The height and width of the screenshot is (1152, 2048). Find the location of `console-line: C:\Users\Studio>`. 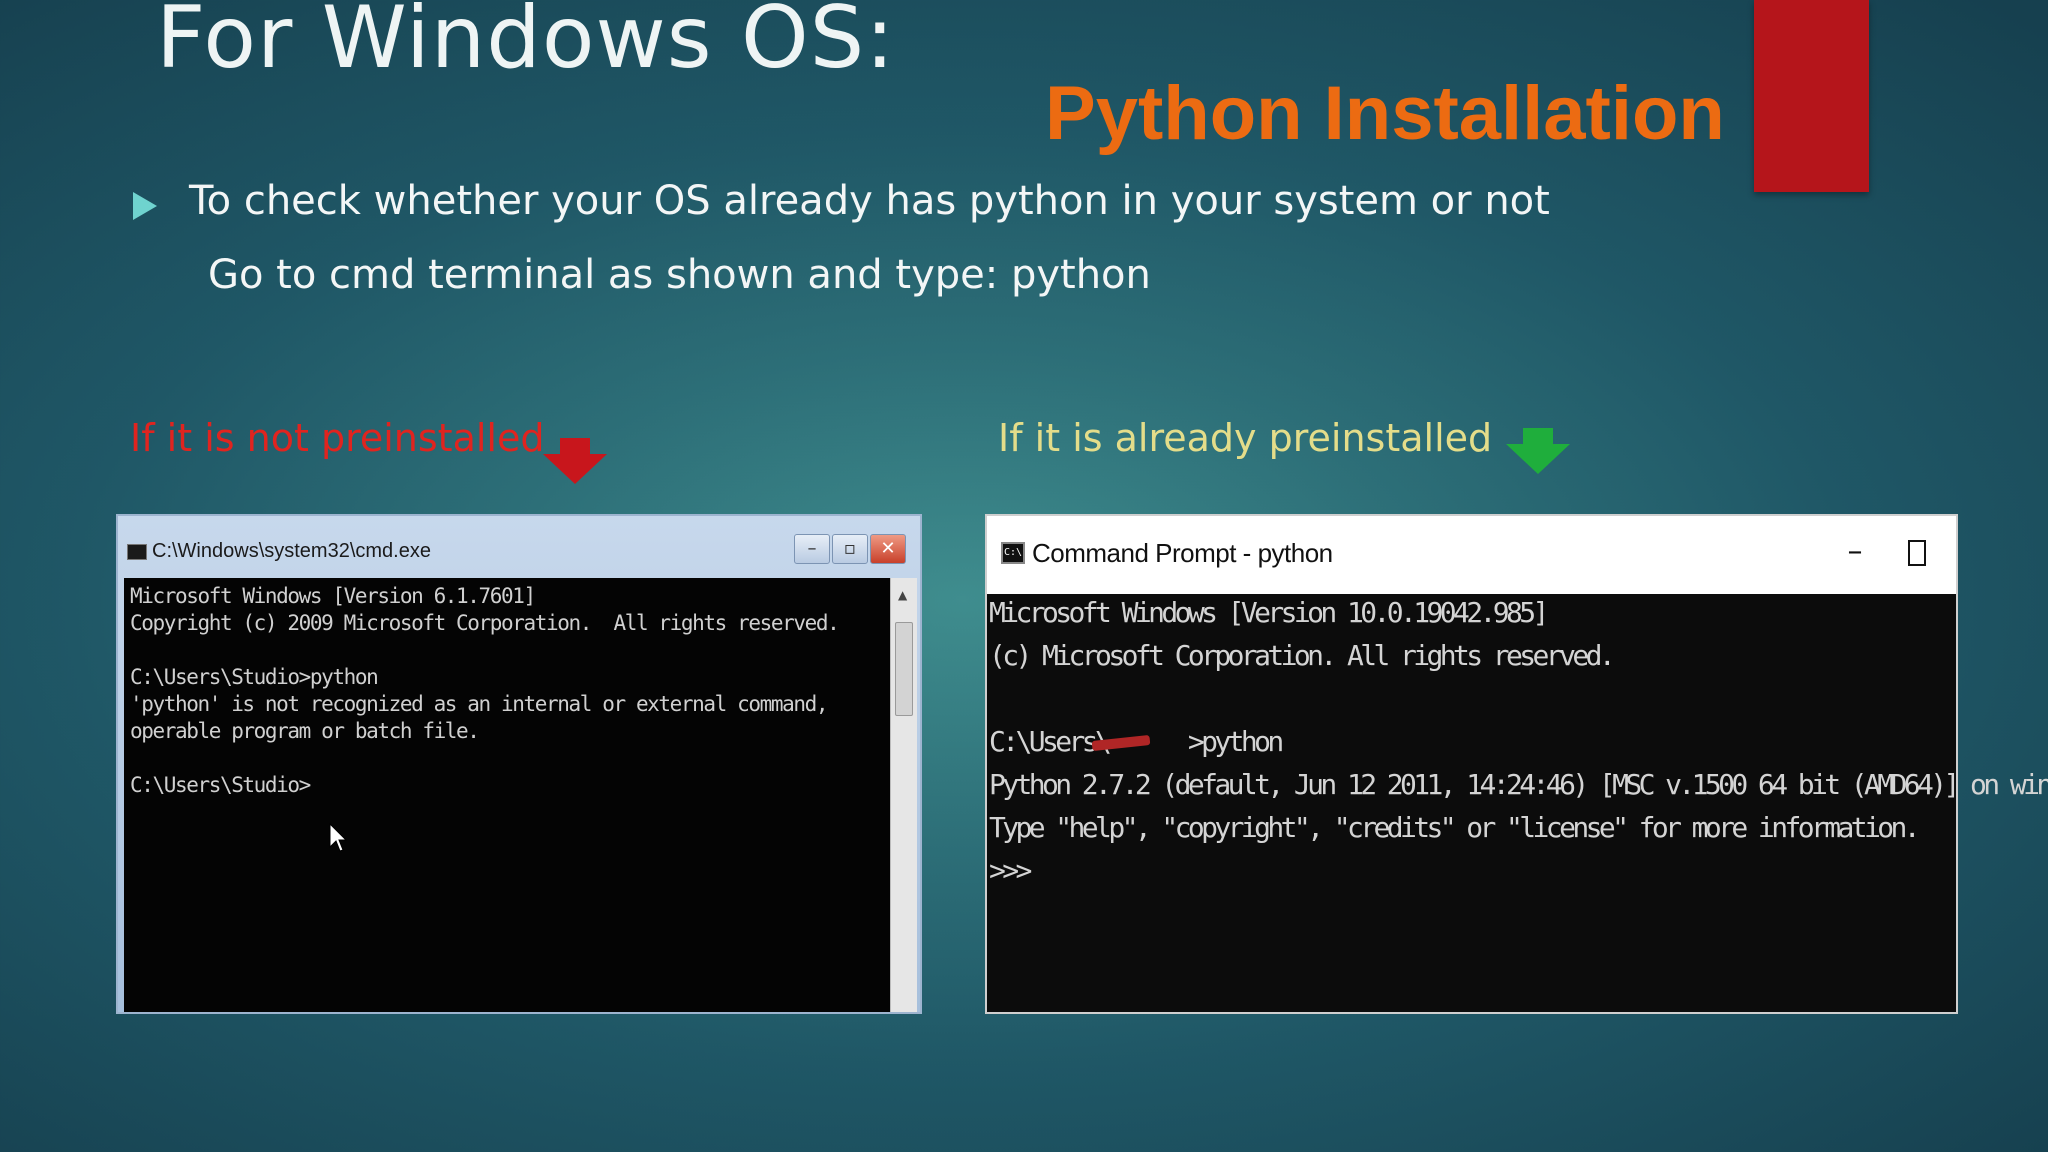

console-line: C:\Users\Studio> is located at coordinates (220, 785).